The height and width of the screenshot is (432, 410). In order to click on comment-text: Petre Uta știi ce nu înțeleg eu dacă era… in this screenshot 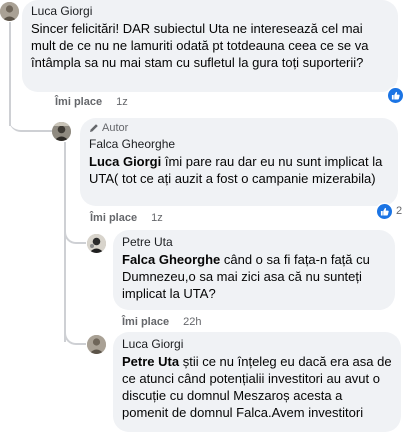, I will do `click(257, 387)`.